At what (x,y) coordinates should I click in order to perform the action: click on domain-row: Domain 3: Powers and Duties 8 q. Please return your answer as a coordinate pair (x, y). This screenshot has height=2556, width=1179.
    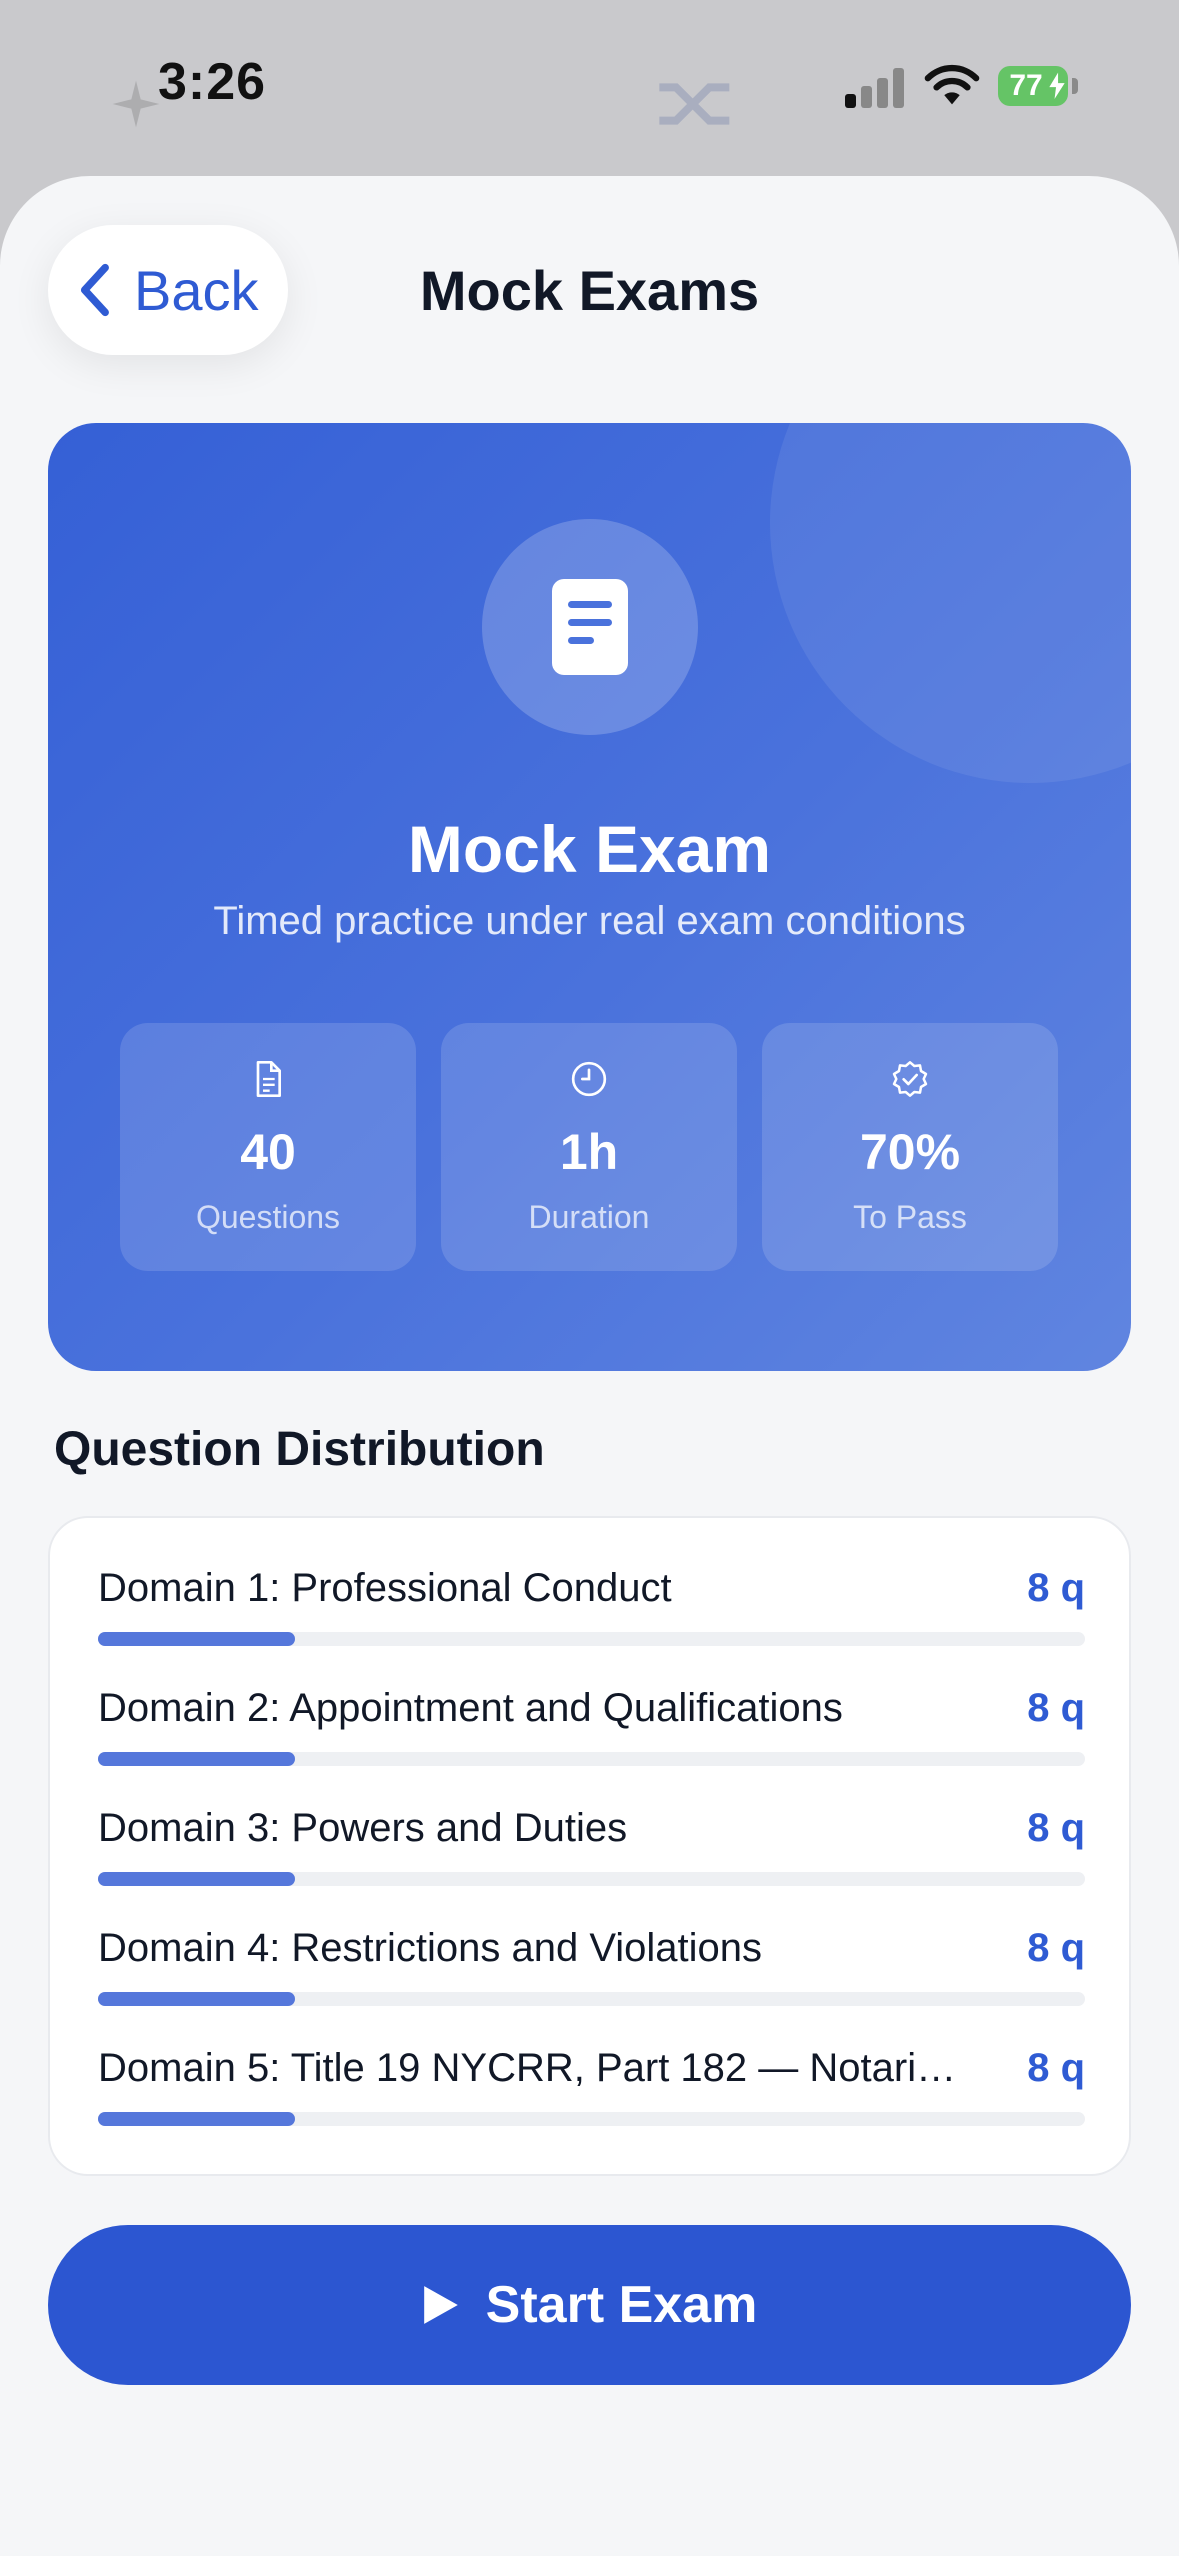
    Looking at the image, I should click on (591, 1846).